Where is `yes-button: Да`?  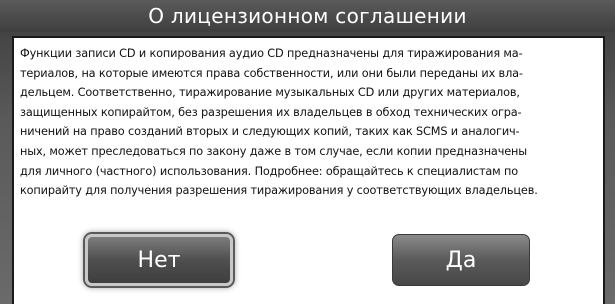
yes-button: Да is located at coordinates (461, 260).